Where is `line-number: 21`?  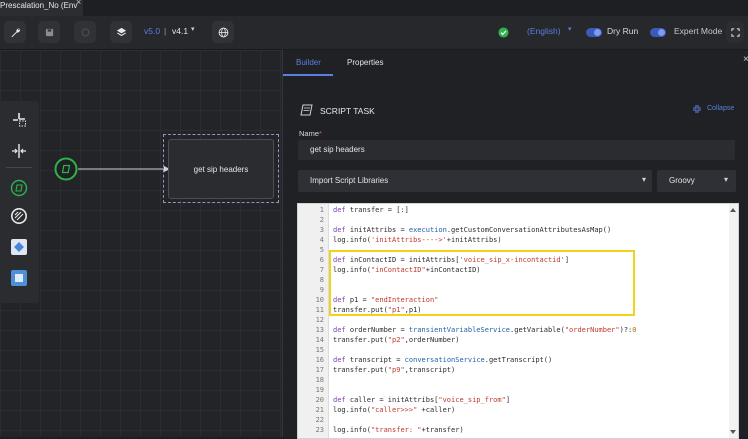 line-number: 21 is located at coordinates (319, 410).